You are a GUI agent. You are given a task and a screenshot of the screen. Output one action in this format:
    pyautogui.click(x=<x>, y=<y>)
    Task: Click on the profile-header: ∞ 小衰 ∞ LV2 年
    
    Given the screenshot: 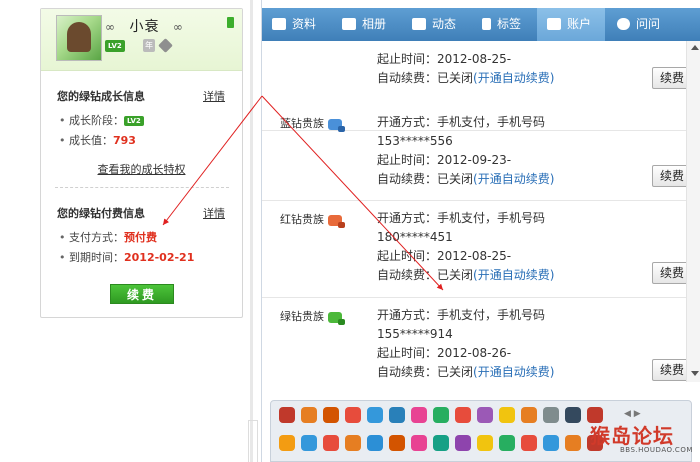 What is the action you would take?
    pyautogui.click(x=141, y=40)
    